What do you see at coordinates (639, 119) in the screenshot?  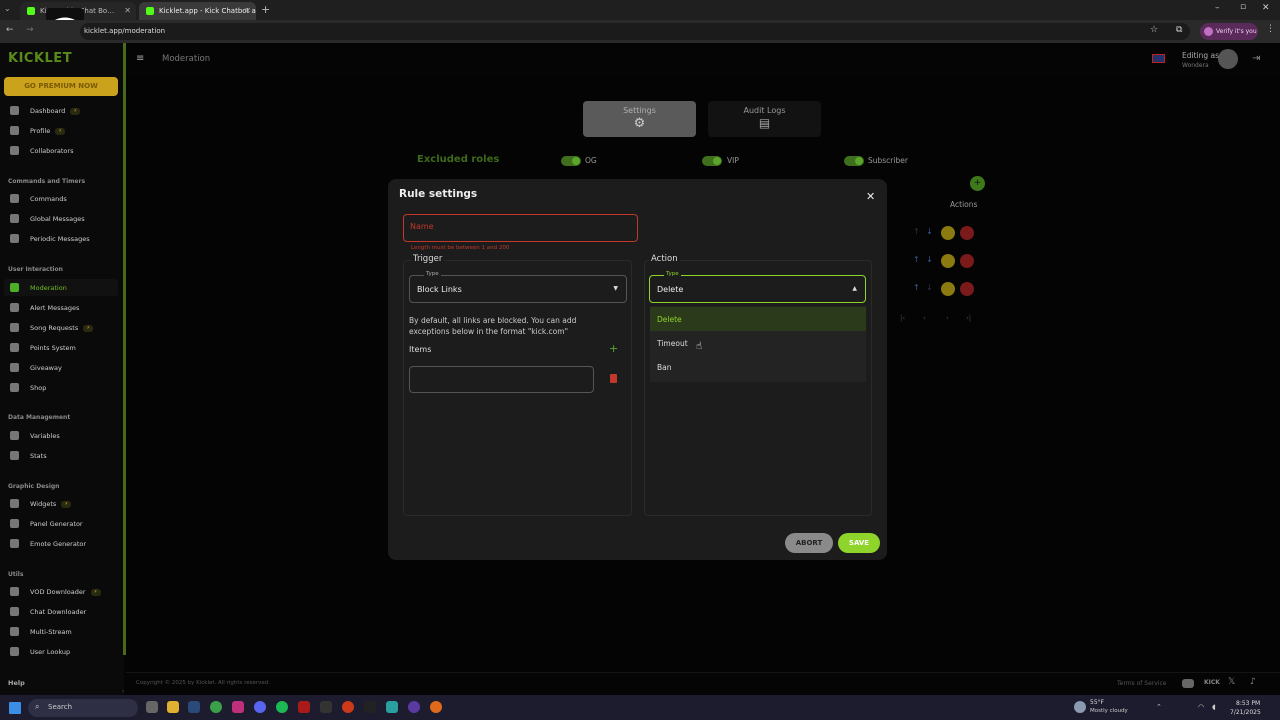 I see `tab-settings: Settings ⚙` at bounding box center [639, 119].